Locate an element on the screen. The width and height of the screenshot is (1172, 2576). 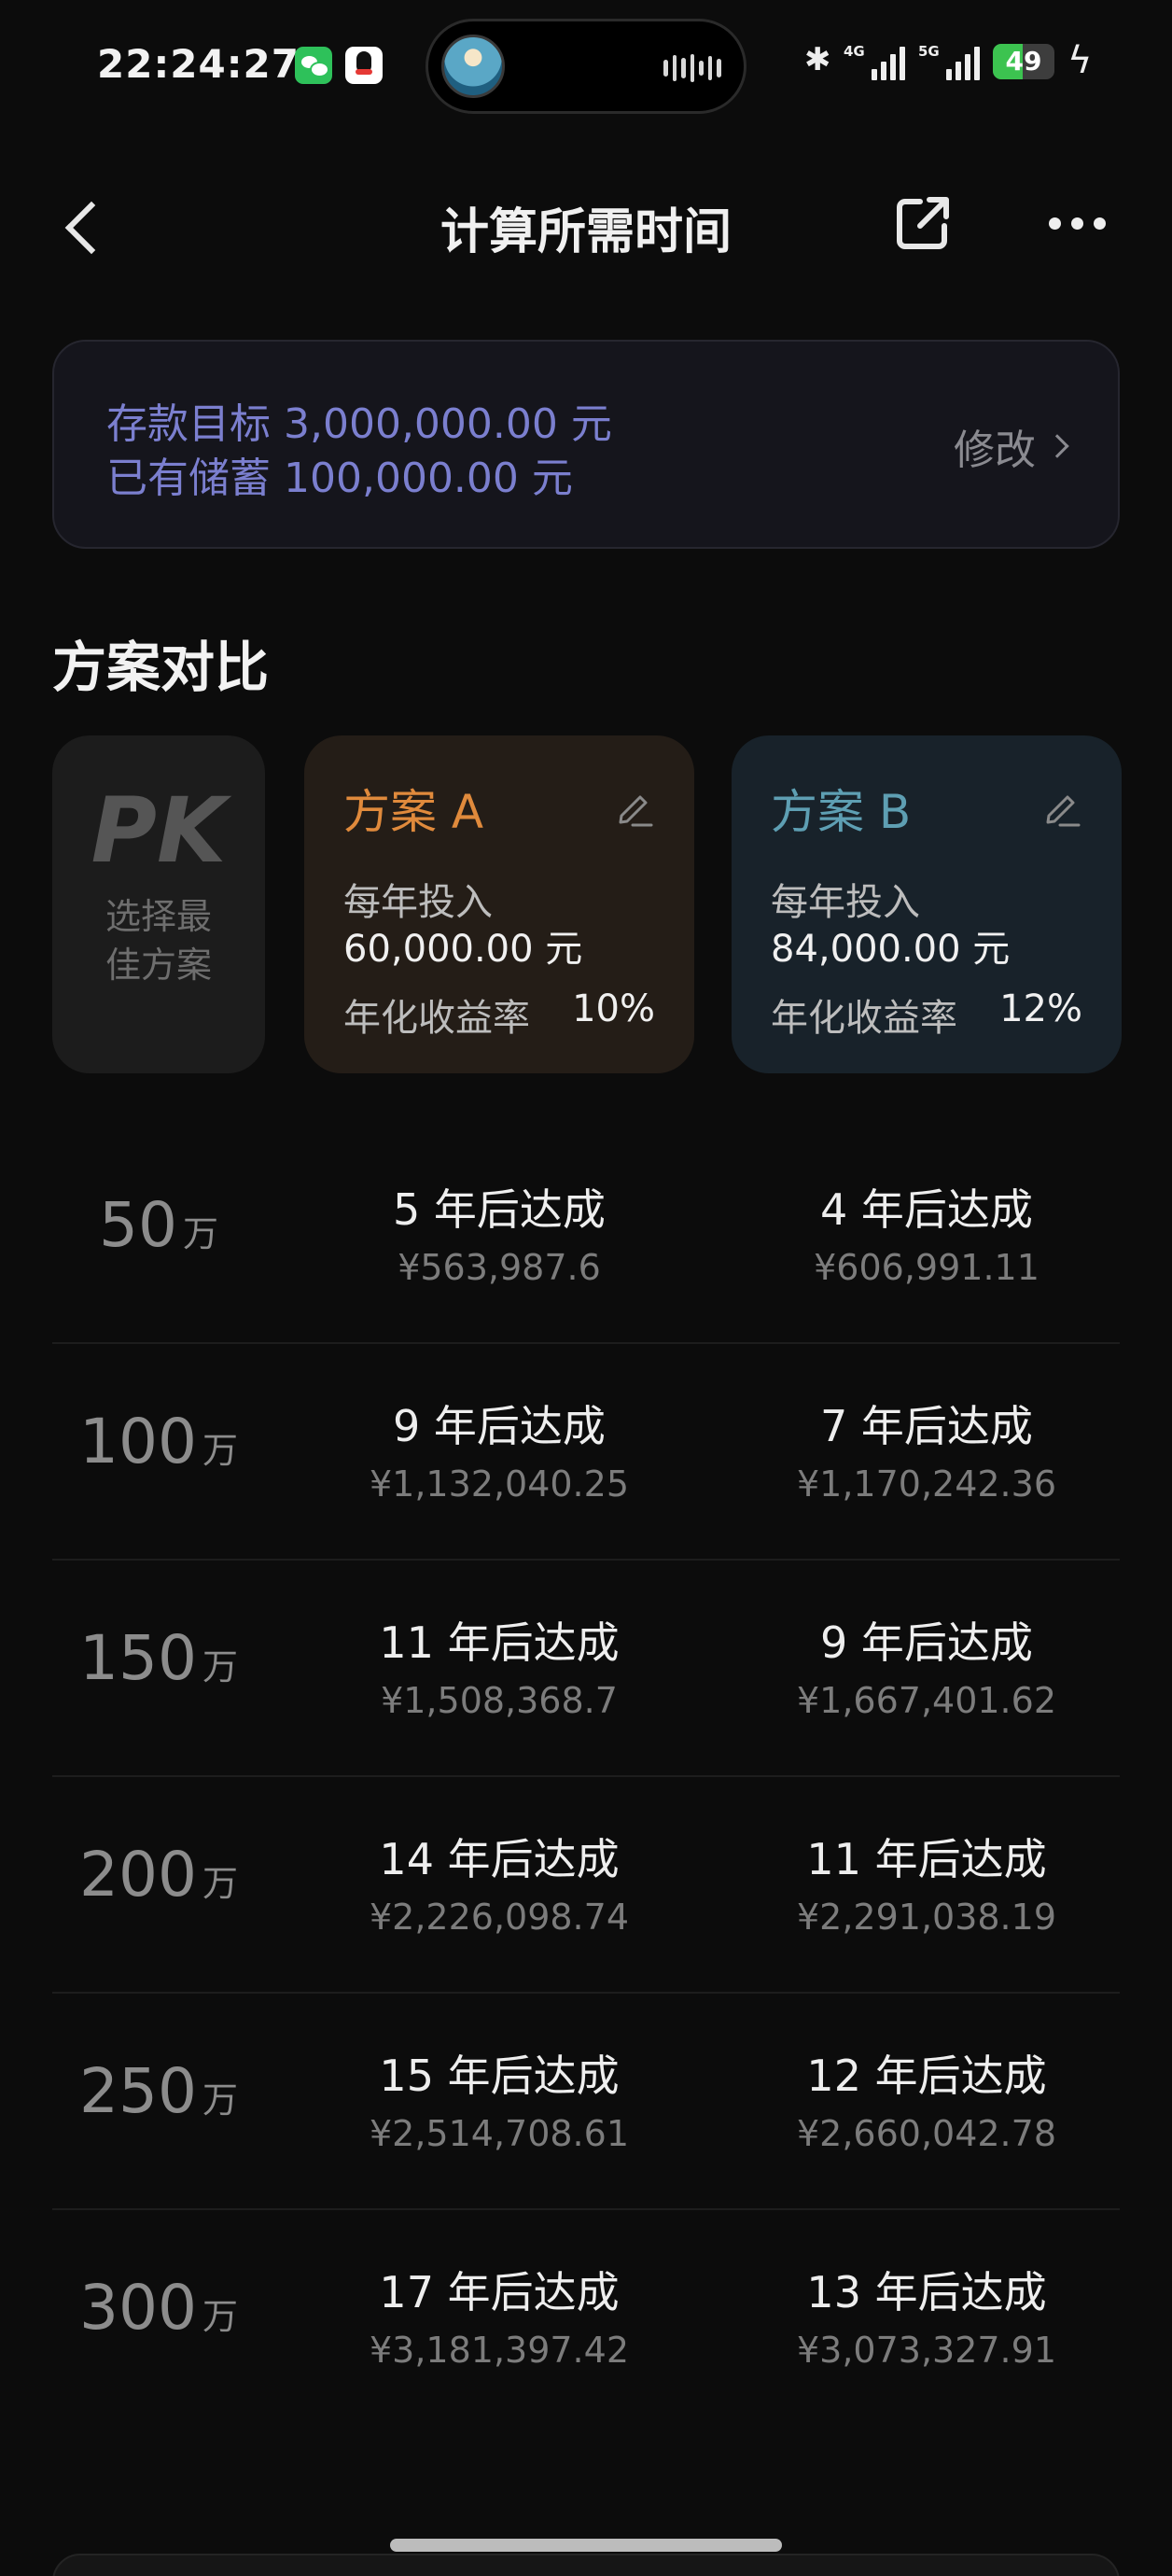
plan-b-result: 11 年后达成 ¥2,291,038.19 is located at coordinates (927, 1882).